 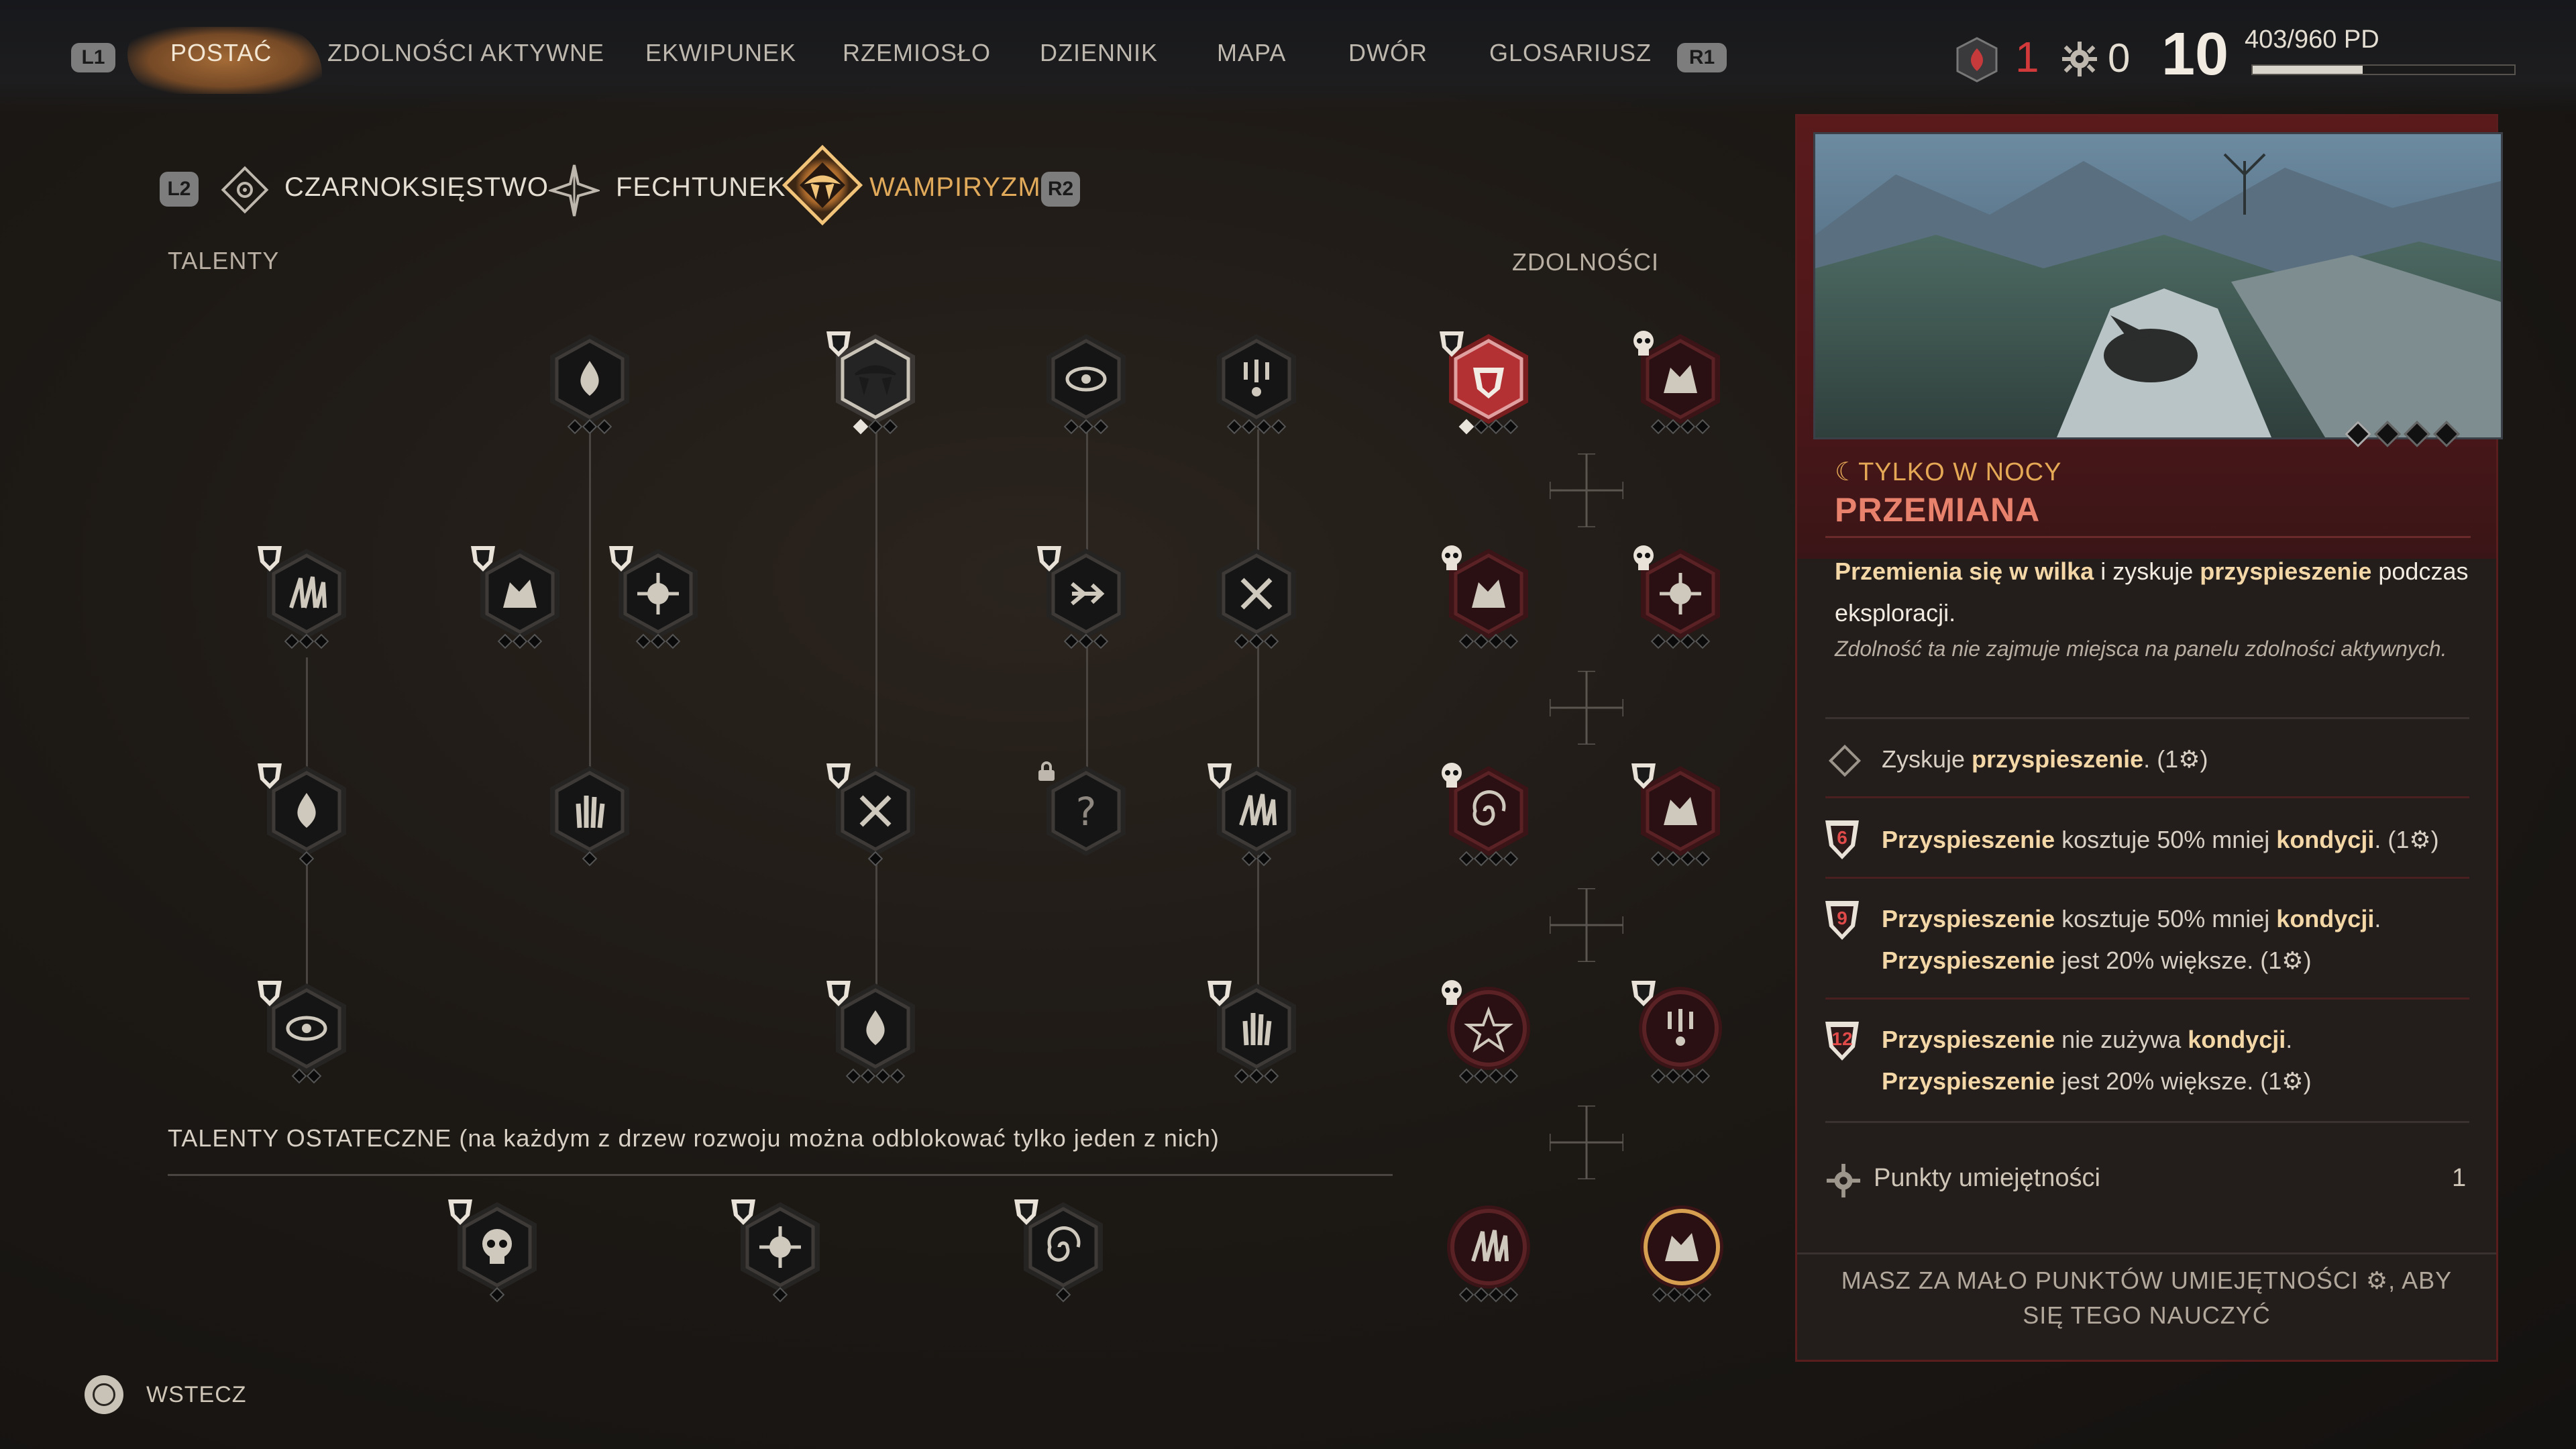 What do you see at coordinates (1388, 53) in the screenshot?
I see `tab-dwor: DWÓR` at bounding box center [1388, 53].